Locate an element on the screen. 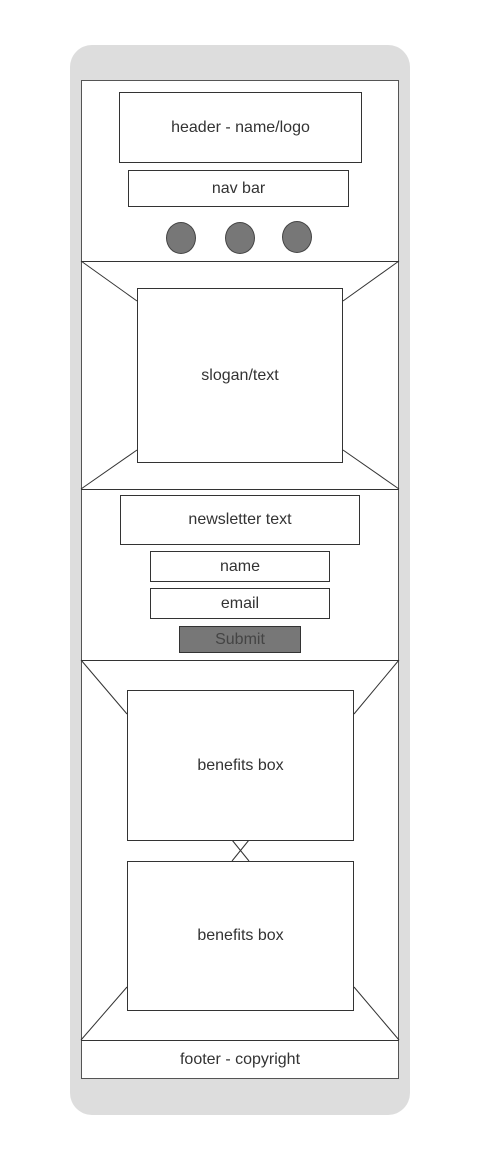 This screenshot has width=480, height=1160. name-field: name is located at coordinates (240, 566).